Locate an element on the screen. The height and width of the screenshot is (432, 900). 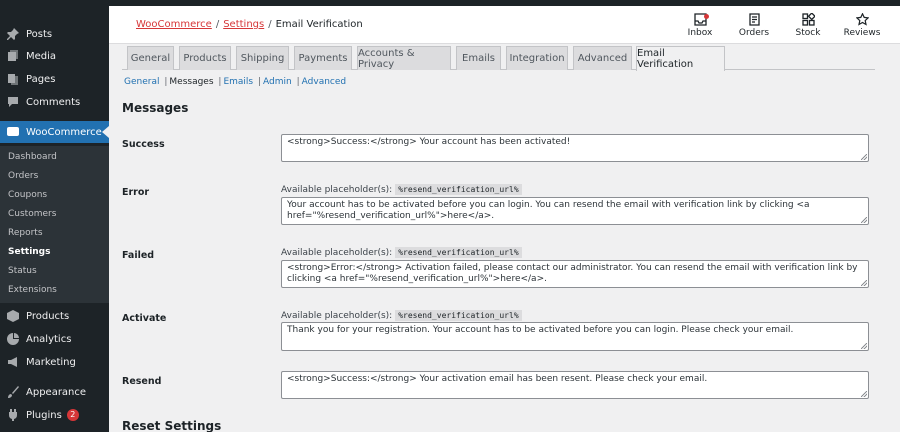
sidebar-item-analytics: Analytics is located at coordinates (54, 339).